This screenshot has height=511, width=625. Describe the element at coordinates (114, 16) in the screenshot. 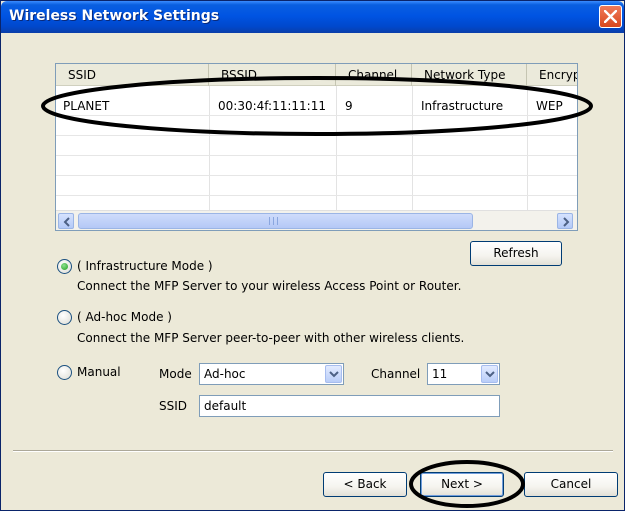

I see `window-title: Wireless Network Settings` at that location.